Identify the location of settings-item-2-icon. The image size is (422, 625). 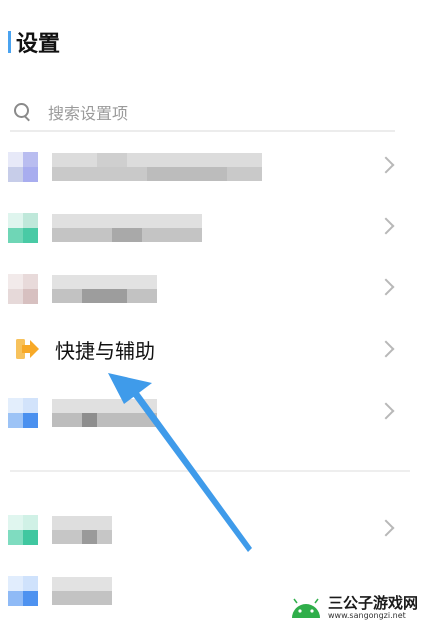
(23, 228).